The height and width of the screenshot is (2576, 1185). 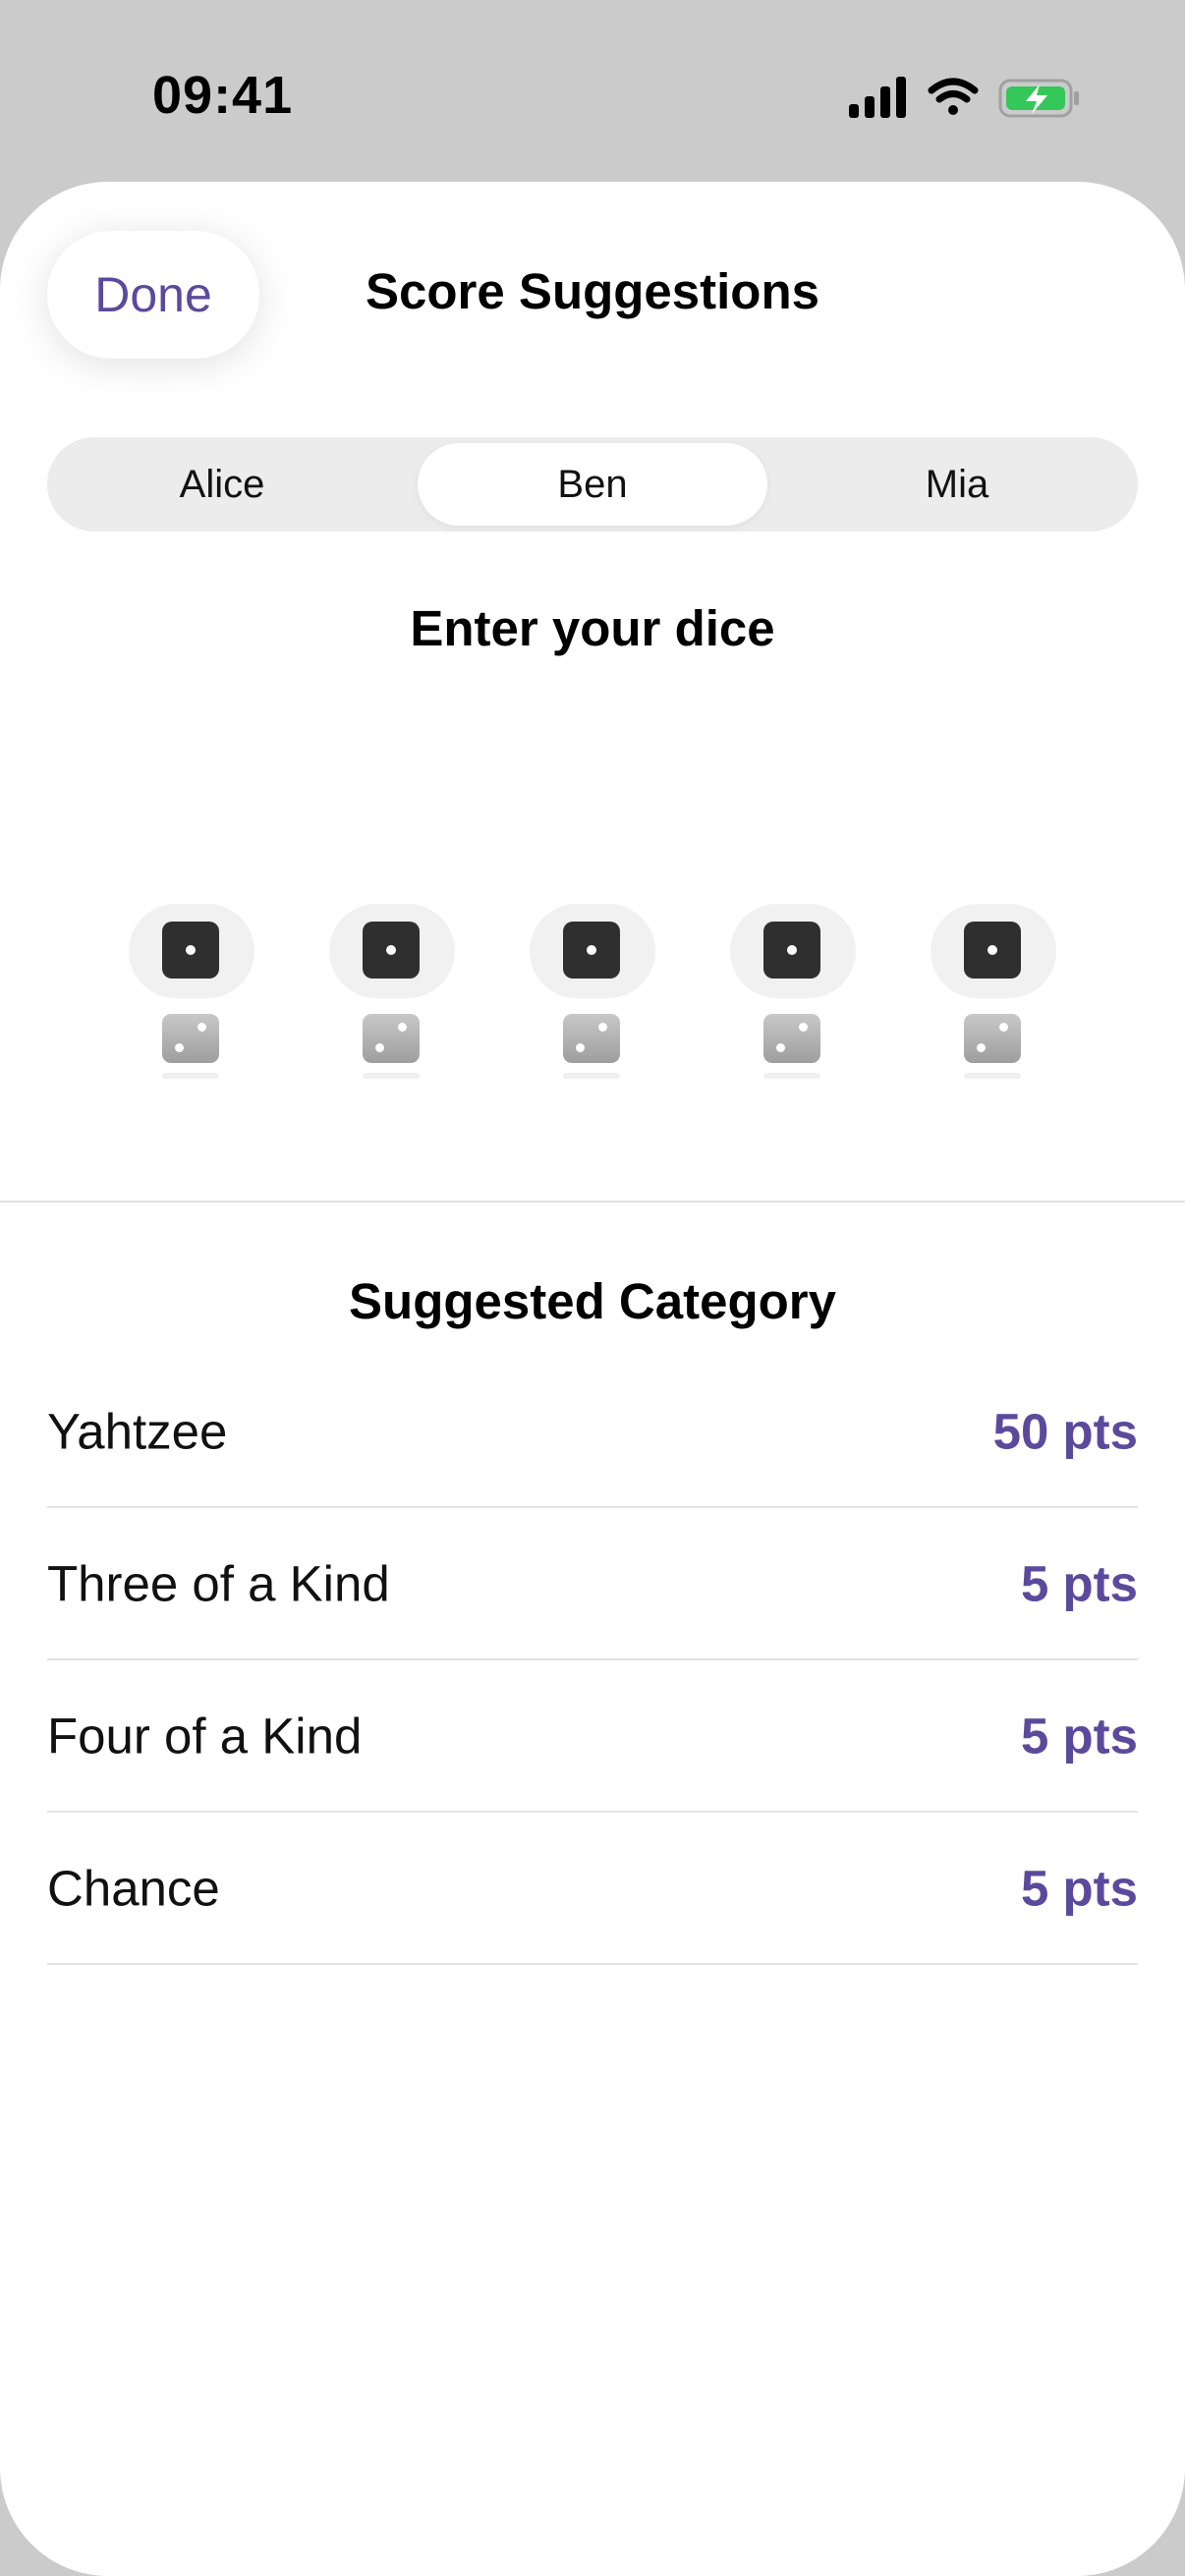 I want to click on player-segmented-control: Alice Ben Mia, so click(x=592, y=484).